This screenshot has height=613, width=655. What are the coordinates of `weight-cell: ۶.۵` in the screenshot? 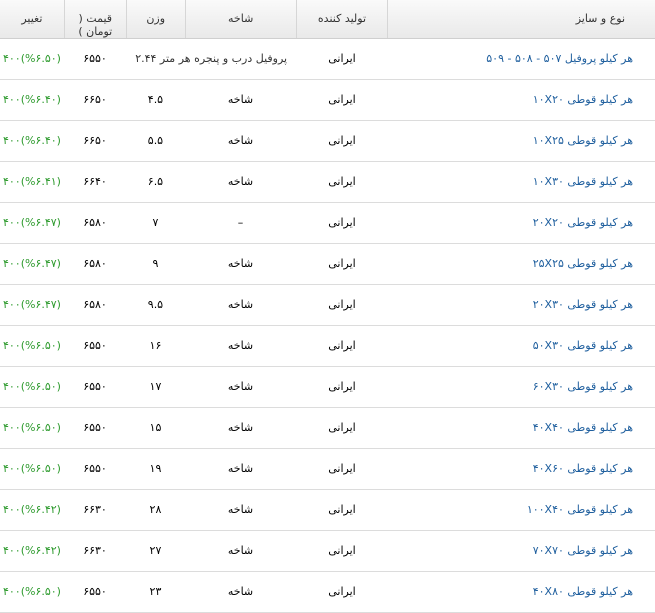 It's located at (155, 181).